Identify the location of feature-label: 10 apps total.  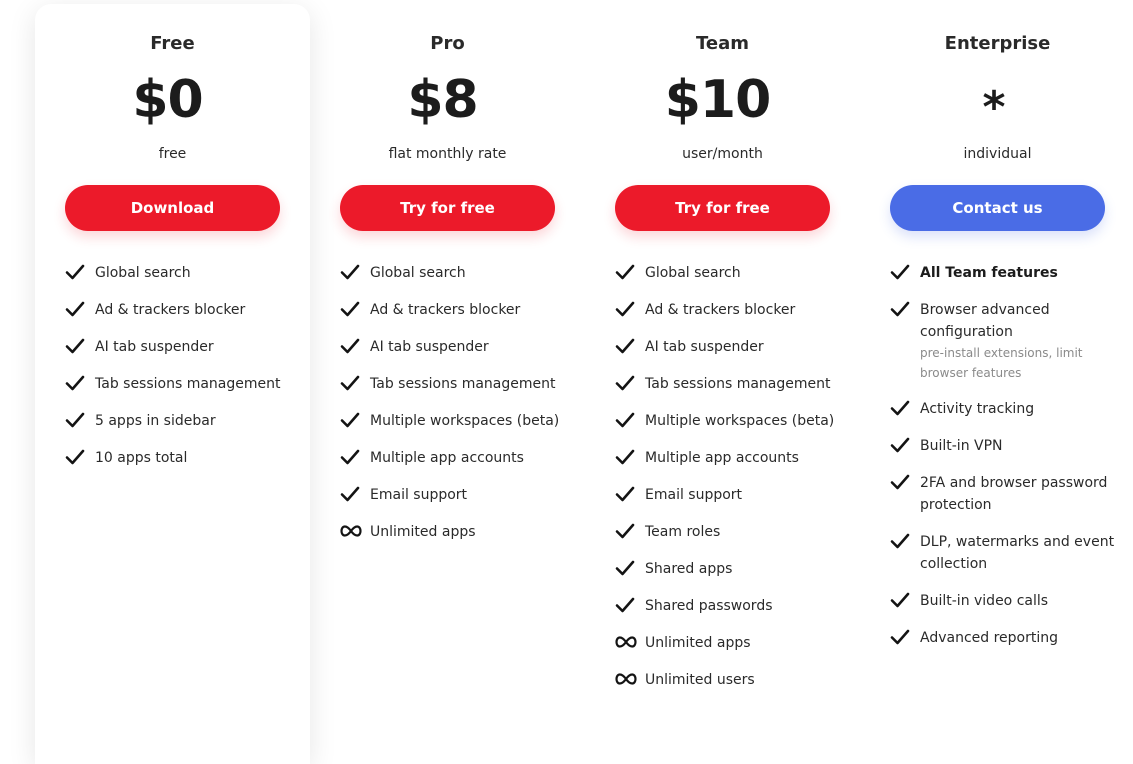
(141, 458).